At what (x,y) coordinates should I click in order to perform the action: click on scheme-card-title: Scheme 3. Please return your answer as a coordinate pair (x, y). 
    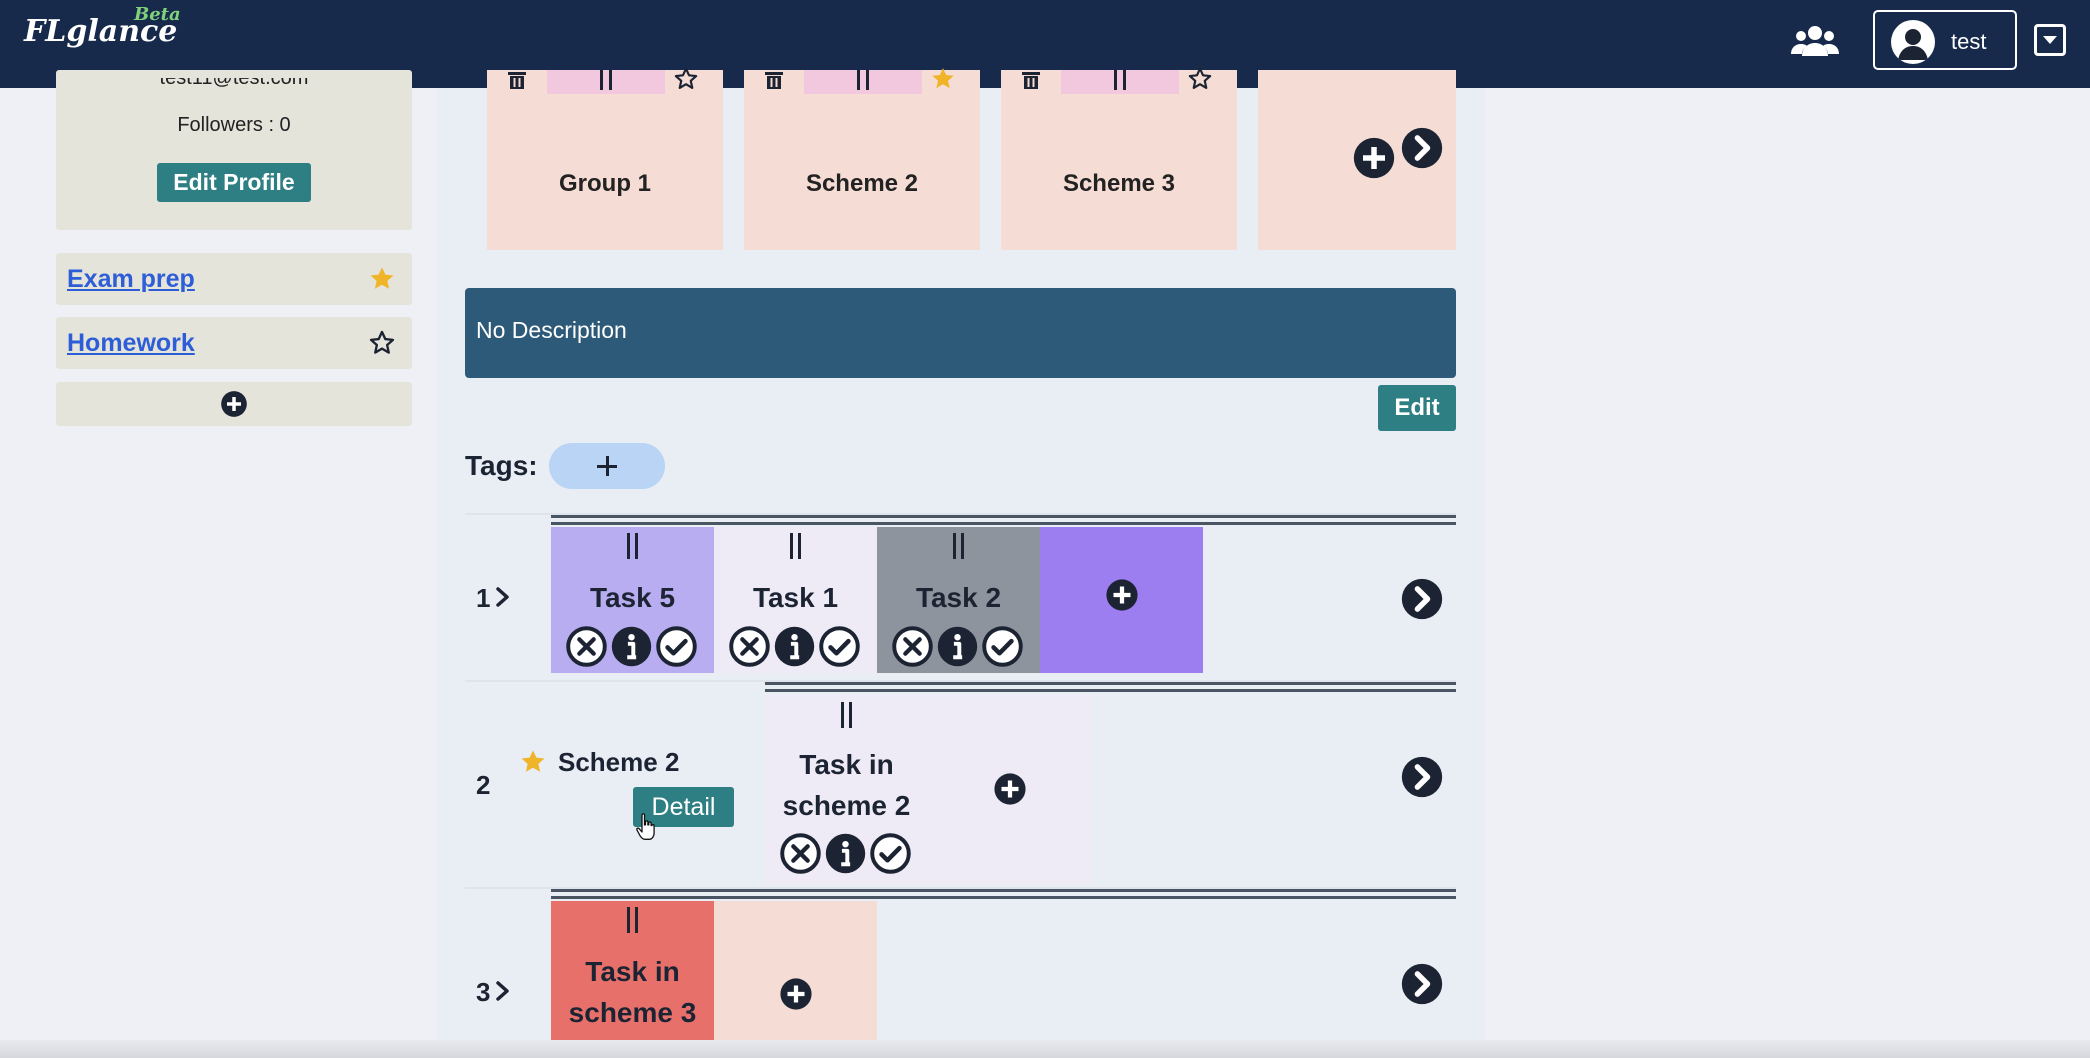
    Looking at the image, I should click on (1119, 183).